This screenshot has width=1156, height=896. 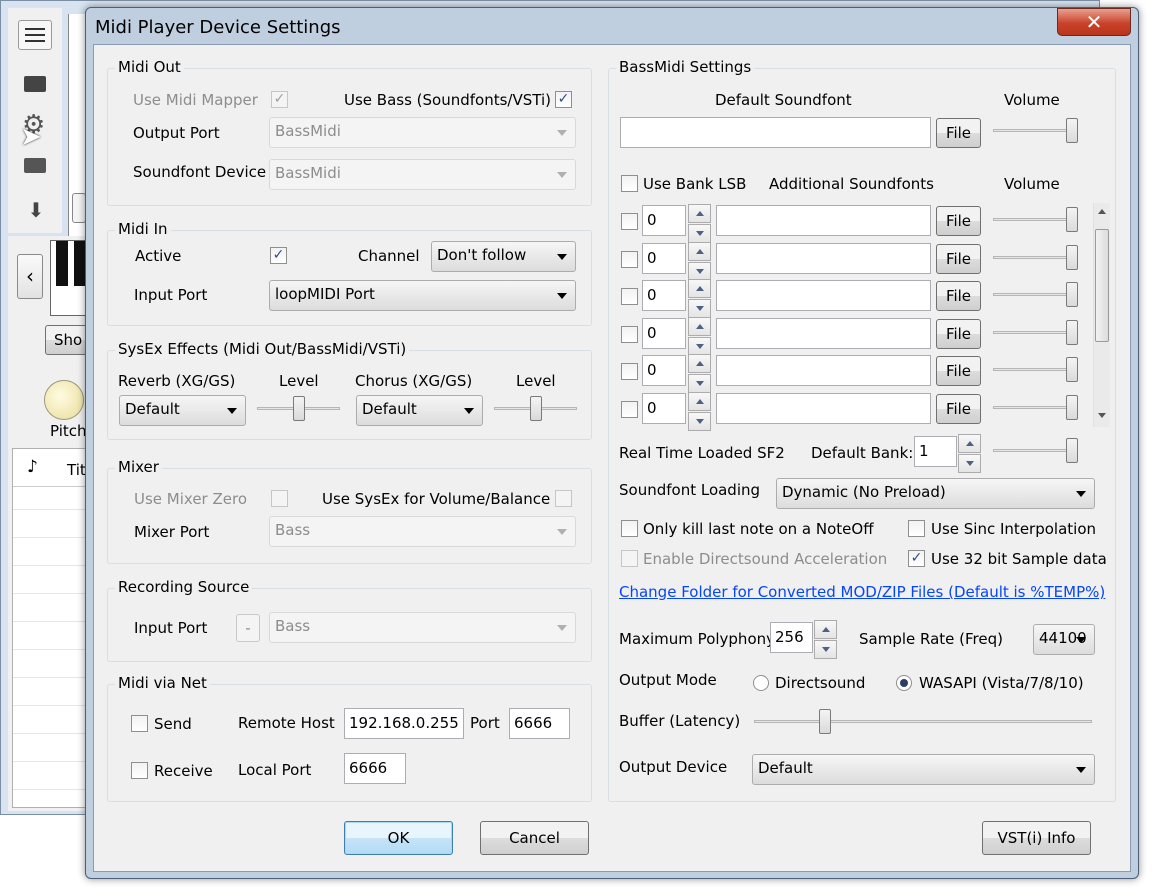 What do you see at coordinates (539, 723) in the screenshot?
I see `port-field: 6666` at bounding box center [539, 723].